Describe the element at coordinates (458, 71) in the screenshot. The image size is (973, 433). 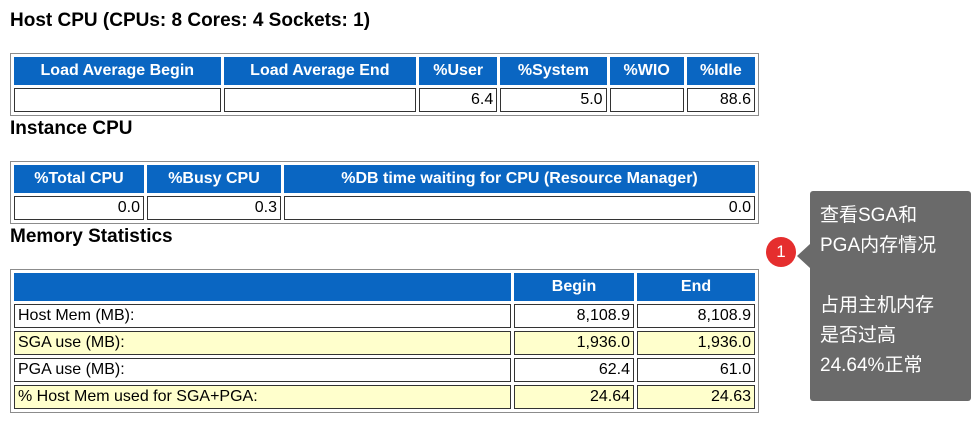
I see `column-header: %User` at that location.